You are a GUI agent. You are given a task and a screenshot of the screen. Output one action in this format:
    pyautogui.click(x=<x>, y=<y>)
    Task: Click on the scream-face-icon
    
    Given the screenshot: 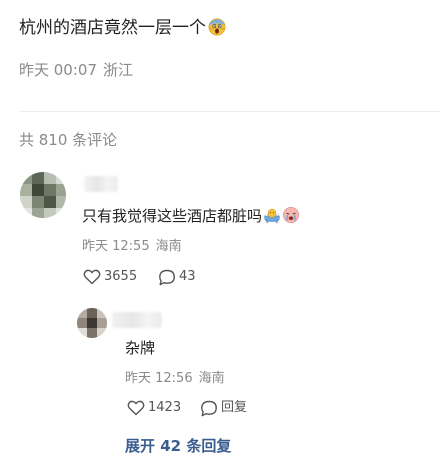 What is the action you would take?
    pyautogui.click(x=217, y=27)
    